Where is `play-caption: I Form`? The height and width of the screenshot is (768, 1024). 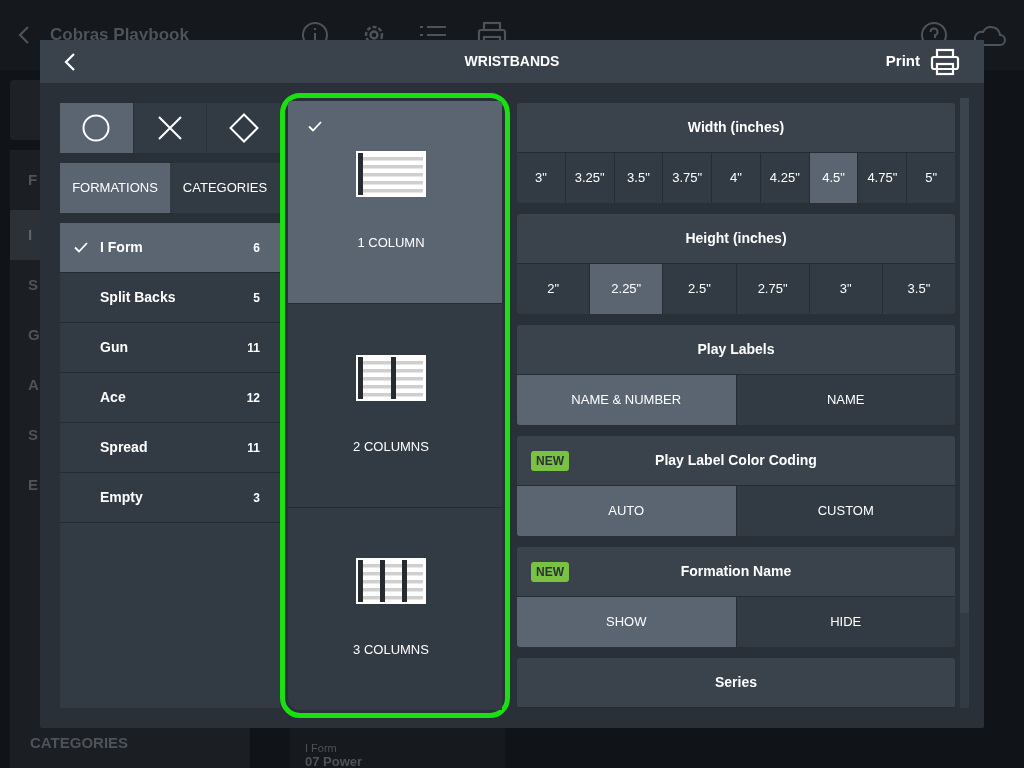 play-caption: I Form is located at coordinates (321, 748).